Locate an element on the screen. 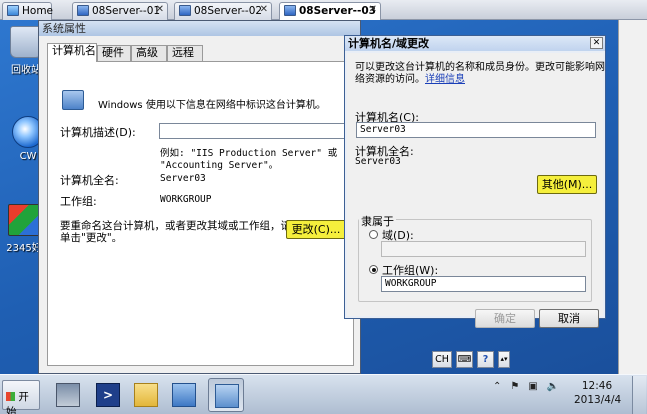 The width and height of the screenshot is (647, 414). windows-logo-icon is located at coordinates (10, 396).